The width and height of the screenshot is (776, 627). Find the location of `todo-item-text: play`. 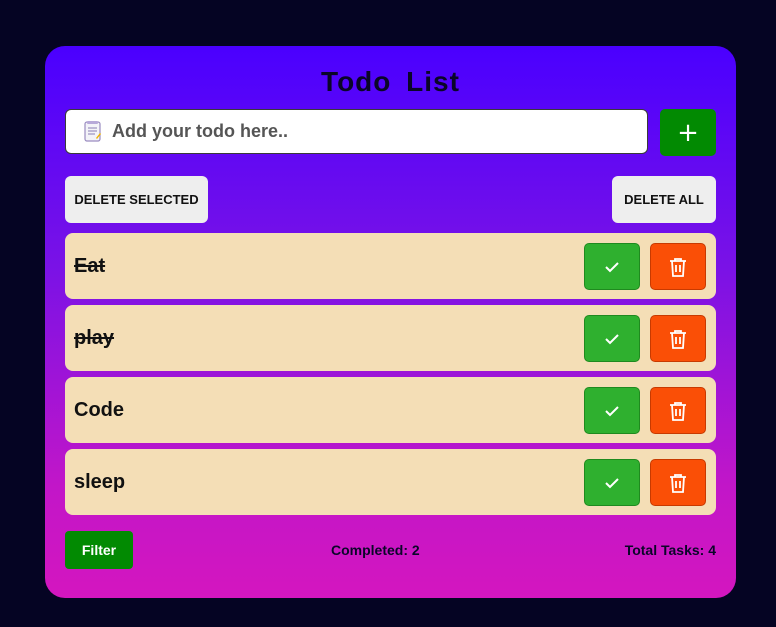

todo-item-text: play is located at coordinates (94, 338).